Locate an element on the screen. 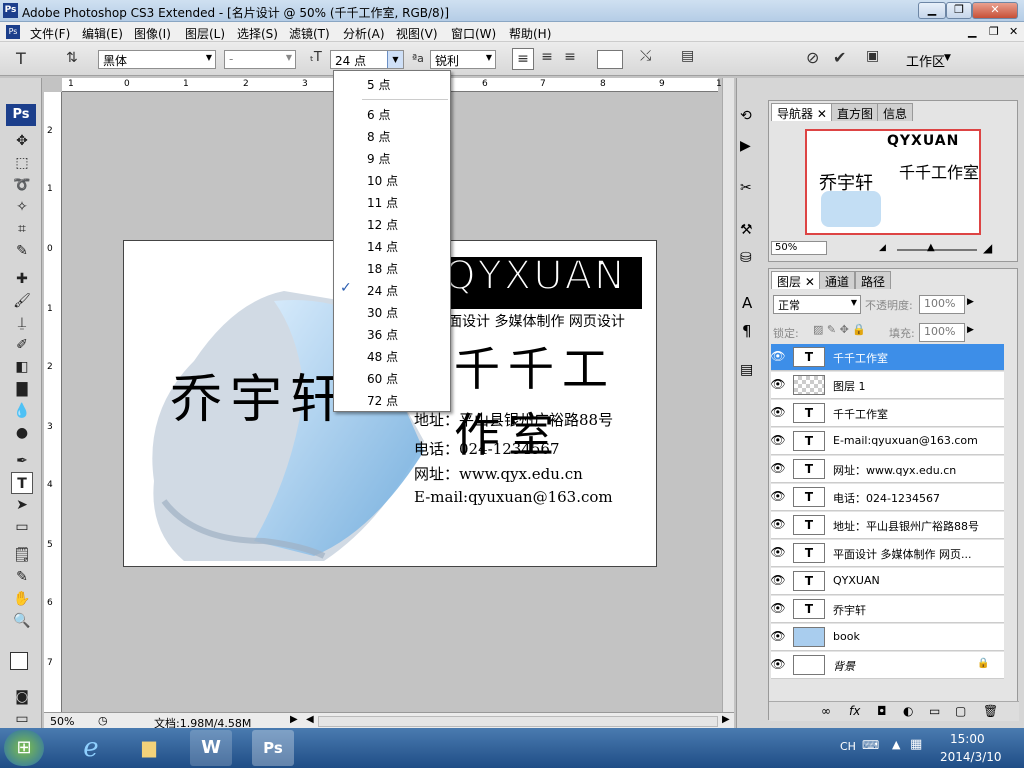 The width and height of the screenshot is (1024, 768). path-select-icon: ➤ is located at coordinates (22, 505).